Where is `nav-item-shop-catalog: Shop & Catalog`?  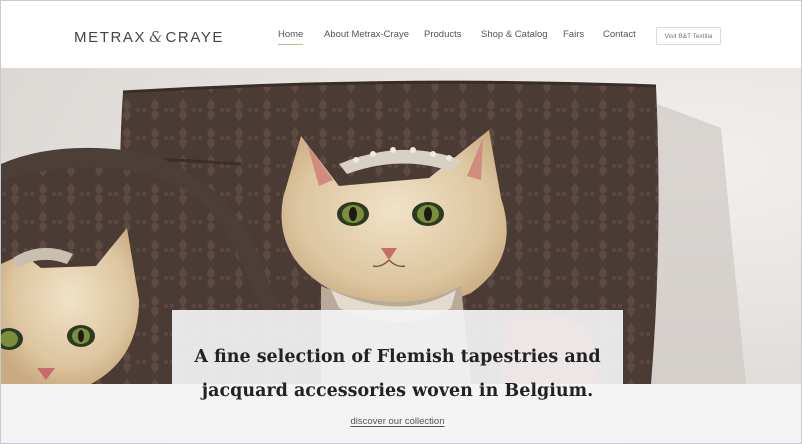
nav-item-shop-catalog: Shop & Catalog is located at coordinates (514, 34).